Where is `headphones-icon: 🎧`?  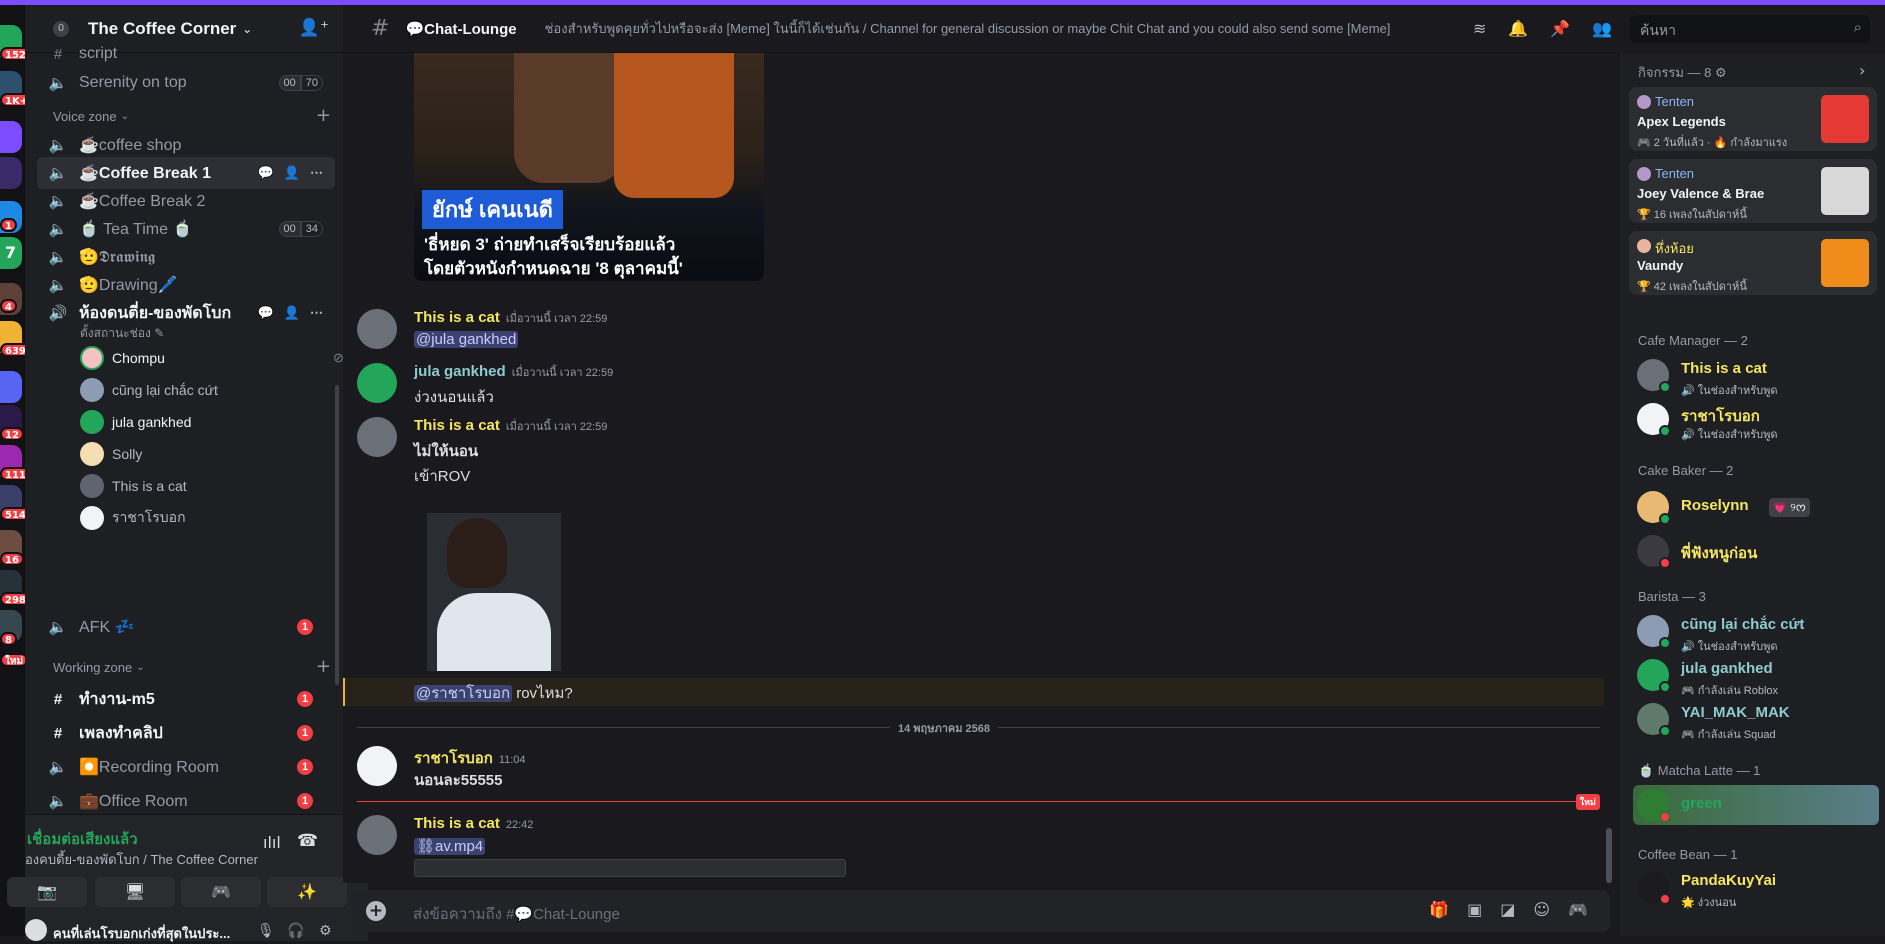
headphones-icon: 🎧 is located at coordinates (295, 931).